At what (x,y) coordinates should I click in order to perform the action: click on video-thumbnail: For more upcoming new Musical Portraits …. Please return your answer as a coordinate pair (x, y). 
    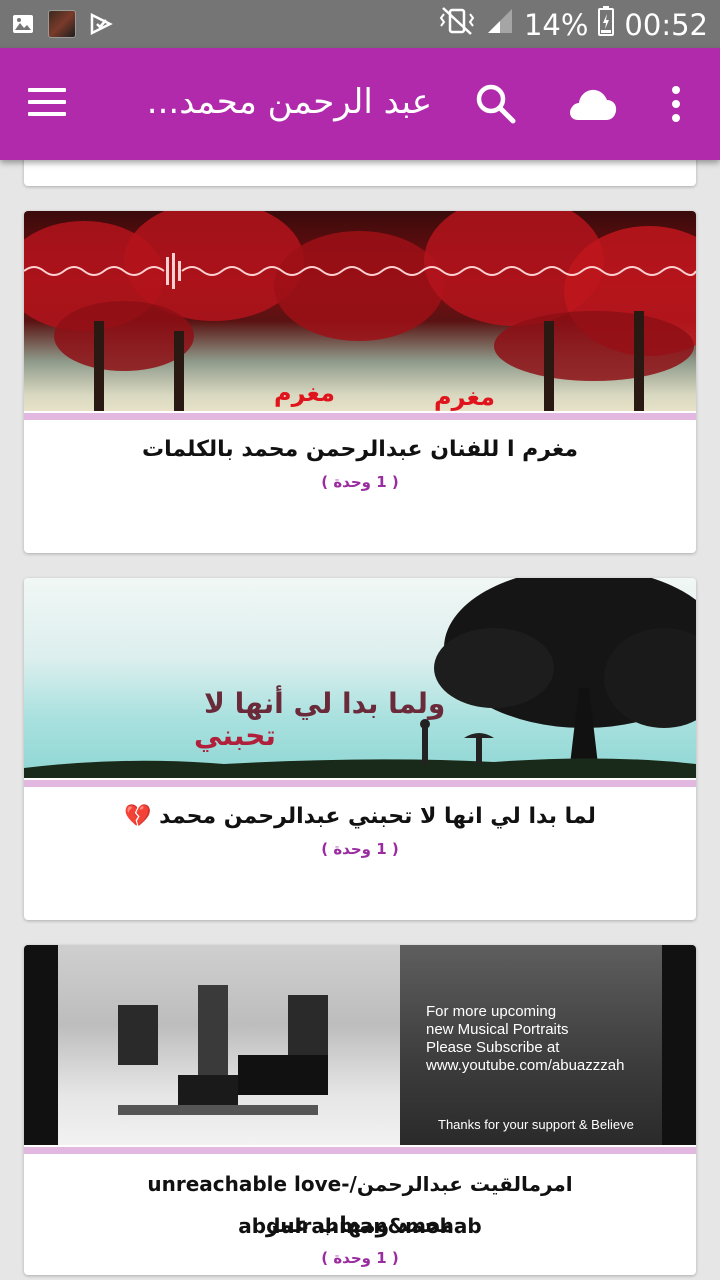
    Looking at the image, I should click on (360, 1045).